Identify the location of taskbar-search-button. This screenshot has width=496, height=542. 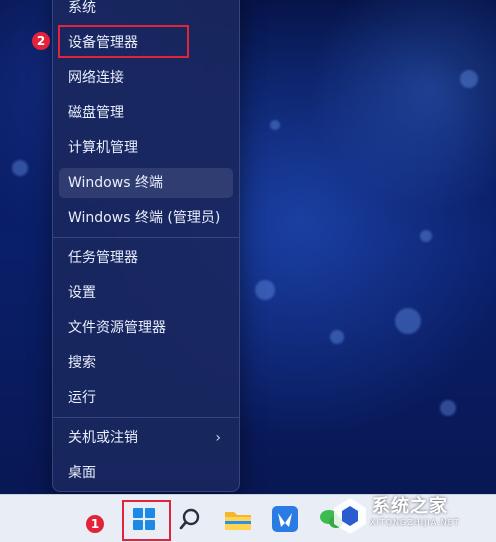
(192, 519).